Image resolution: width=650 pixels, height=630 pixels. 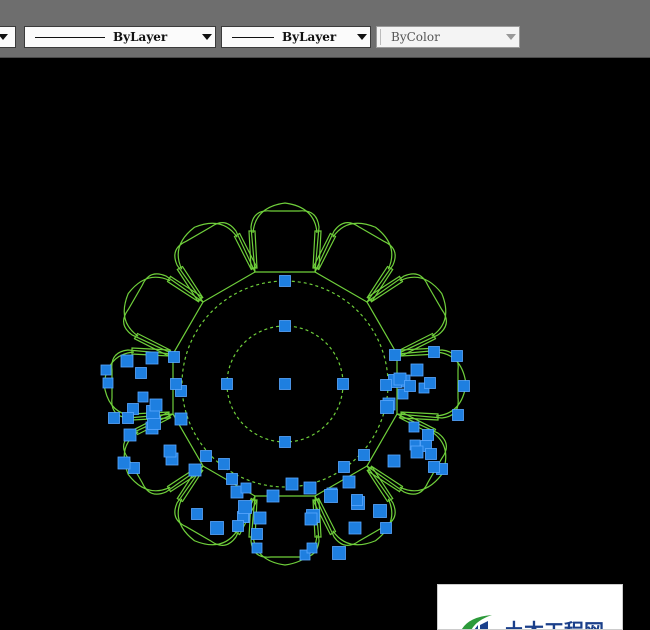 What do you see at coordinates (554, 622) in the screenshot?
I see `watermark-text: 土木工程网` at bounding box center [554, 622].